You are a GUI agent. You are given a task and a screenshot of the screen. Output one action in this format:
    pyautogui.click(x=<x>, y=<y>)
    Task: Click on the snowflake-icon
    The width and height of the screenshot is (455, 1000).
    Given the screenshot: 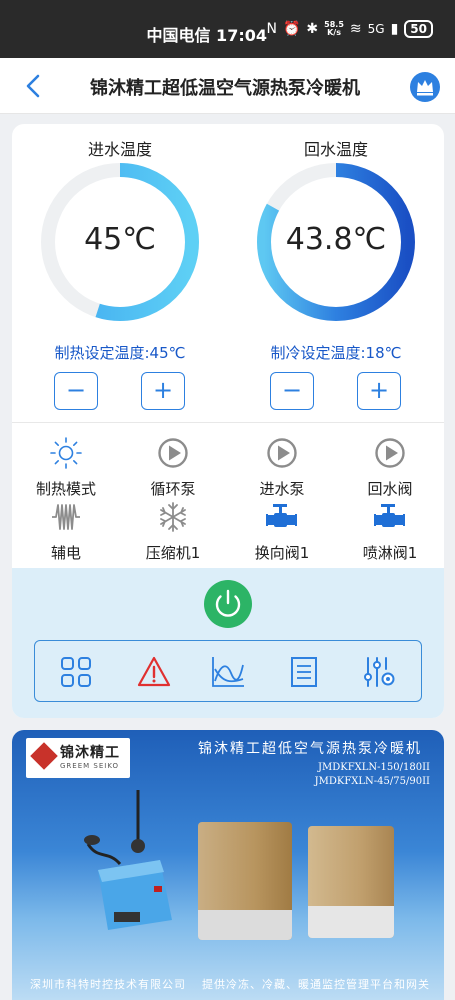 What is the action you would take?
    pyautogui.click(x=173, y=517)
    